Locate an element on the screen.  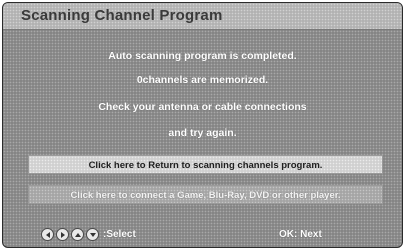
ok-next-hint: OK: Next is located at coordinates (300, 234).